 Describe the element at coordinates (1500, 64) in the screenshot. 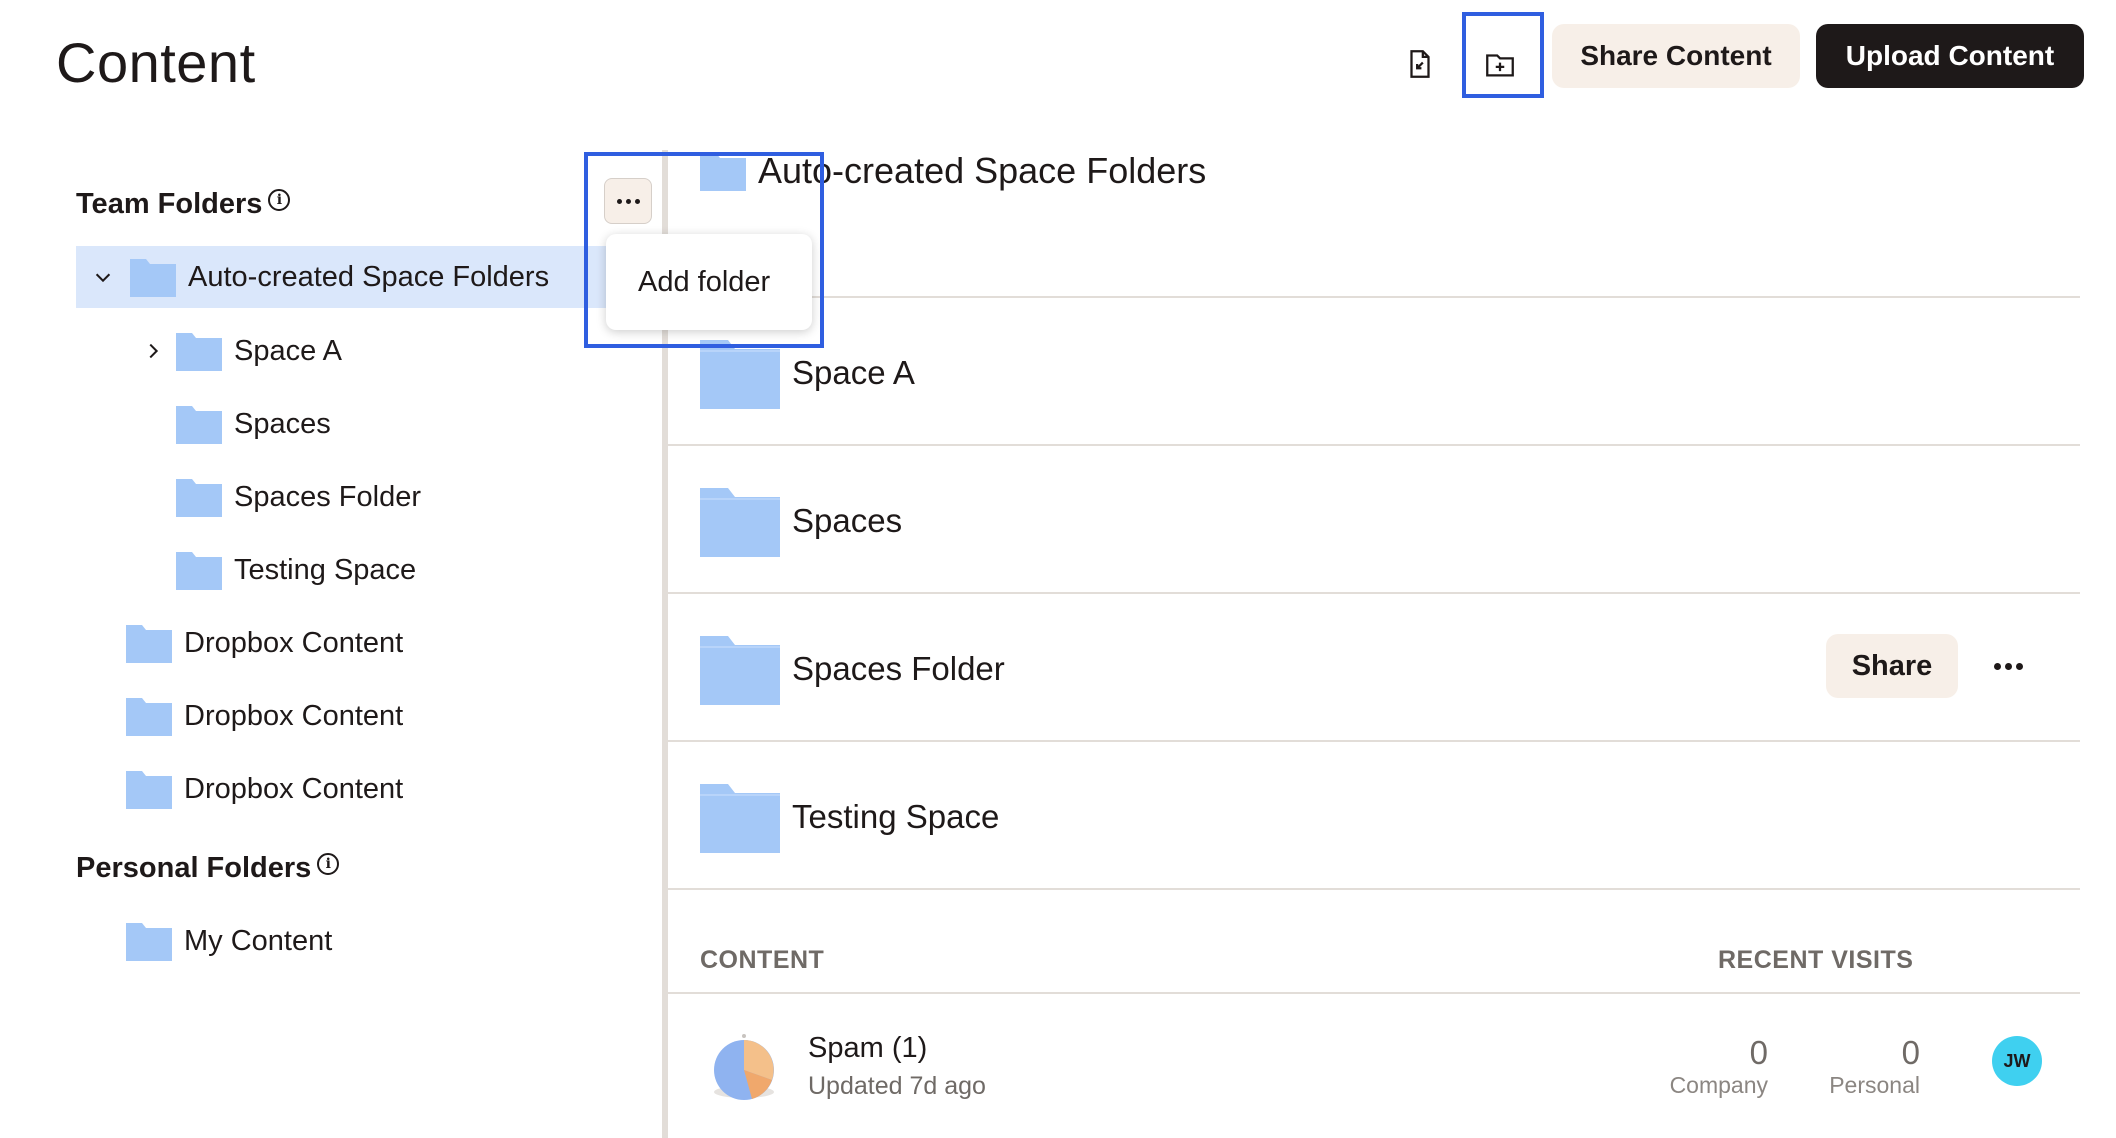

I see `new-folder-icon` at that location.